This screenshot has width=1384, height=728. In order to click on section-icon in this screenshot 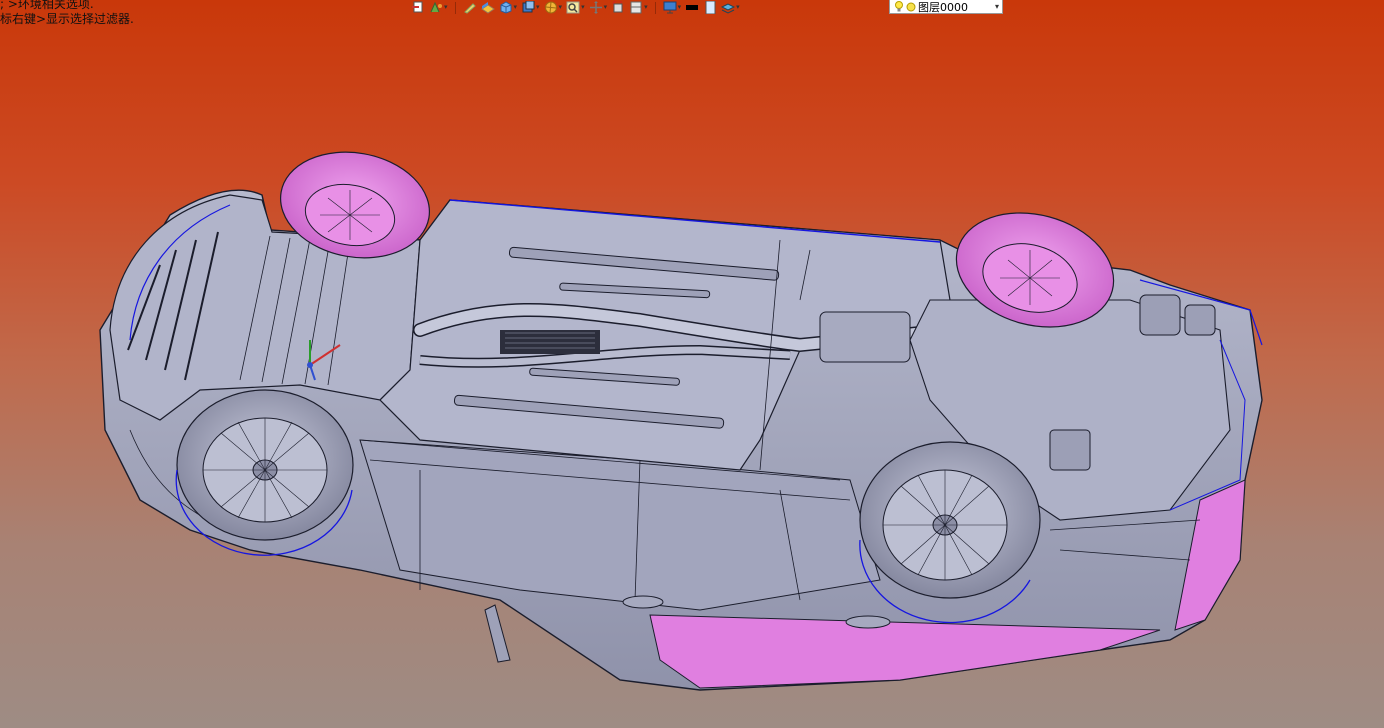, I will do `click(636, 7)`.